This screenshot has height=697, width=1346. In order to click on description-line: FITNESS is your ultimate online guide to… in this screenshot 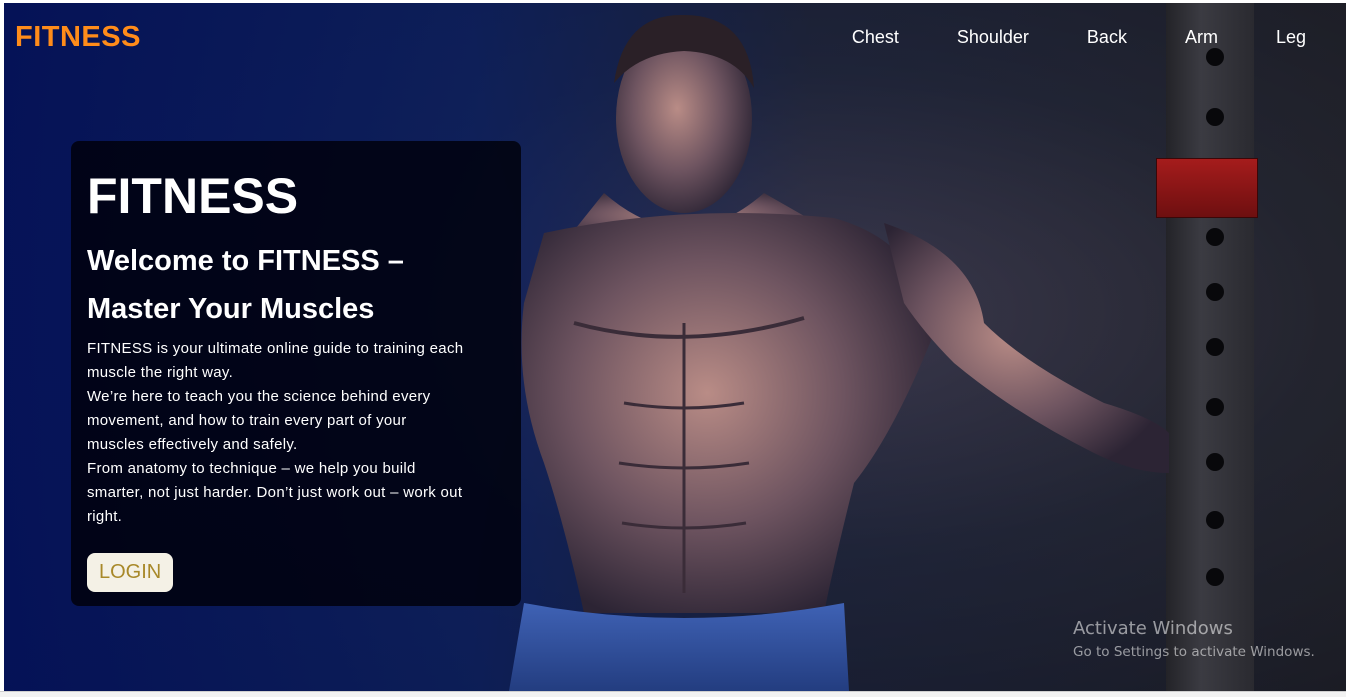, I will do `click(275, 348)`.